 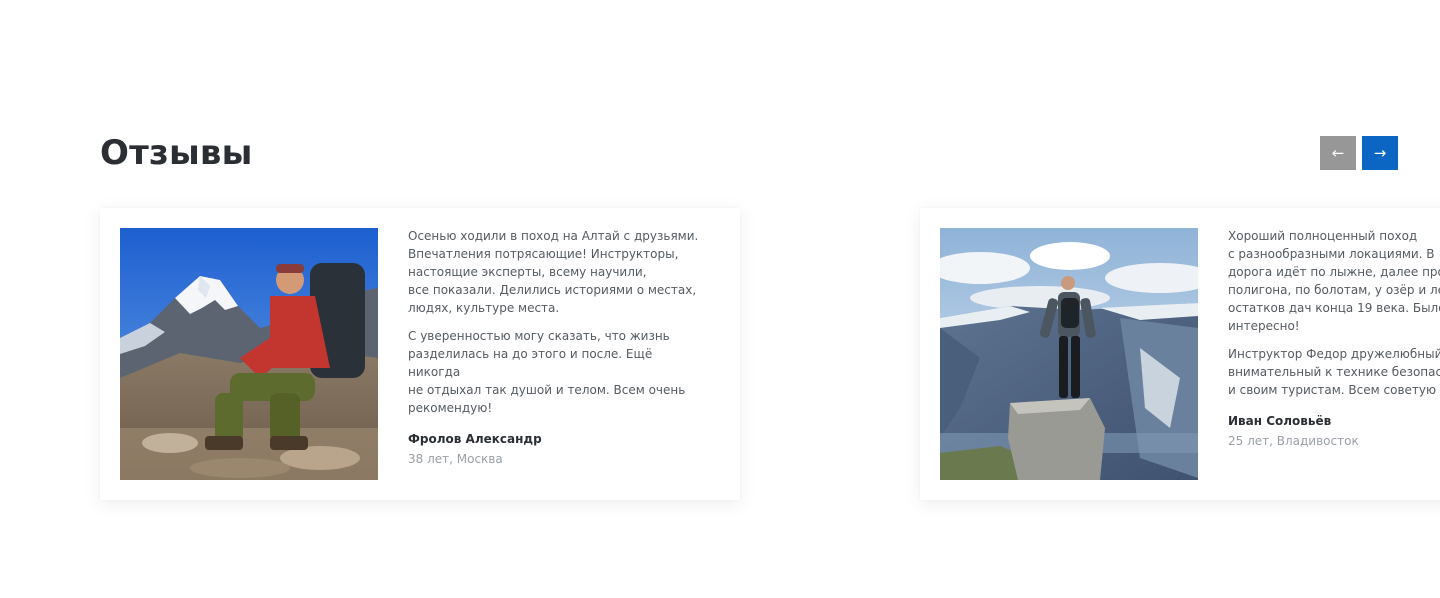 What do you see at coordinates (1293, 441) in the screenshot?
I see `review-author-meta: 25 лет, Владивосток` at bounding box center [1293, 441].